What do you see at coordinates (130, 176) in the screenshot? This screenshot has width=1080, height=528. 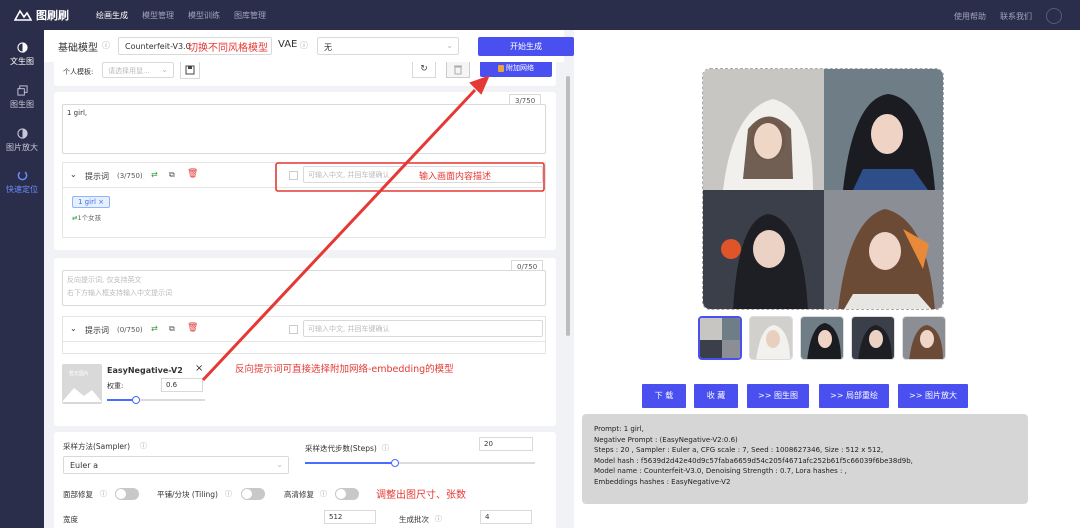 I see `positive-section-count: (3/750)` at bounding box center [130, 176].